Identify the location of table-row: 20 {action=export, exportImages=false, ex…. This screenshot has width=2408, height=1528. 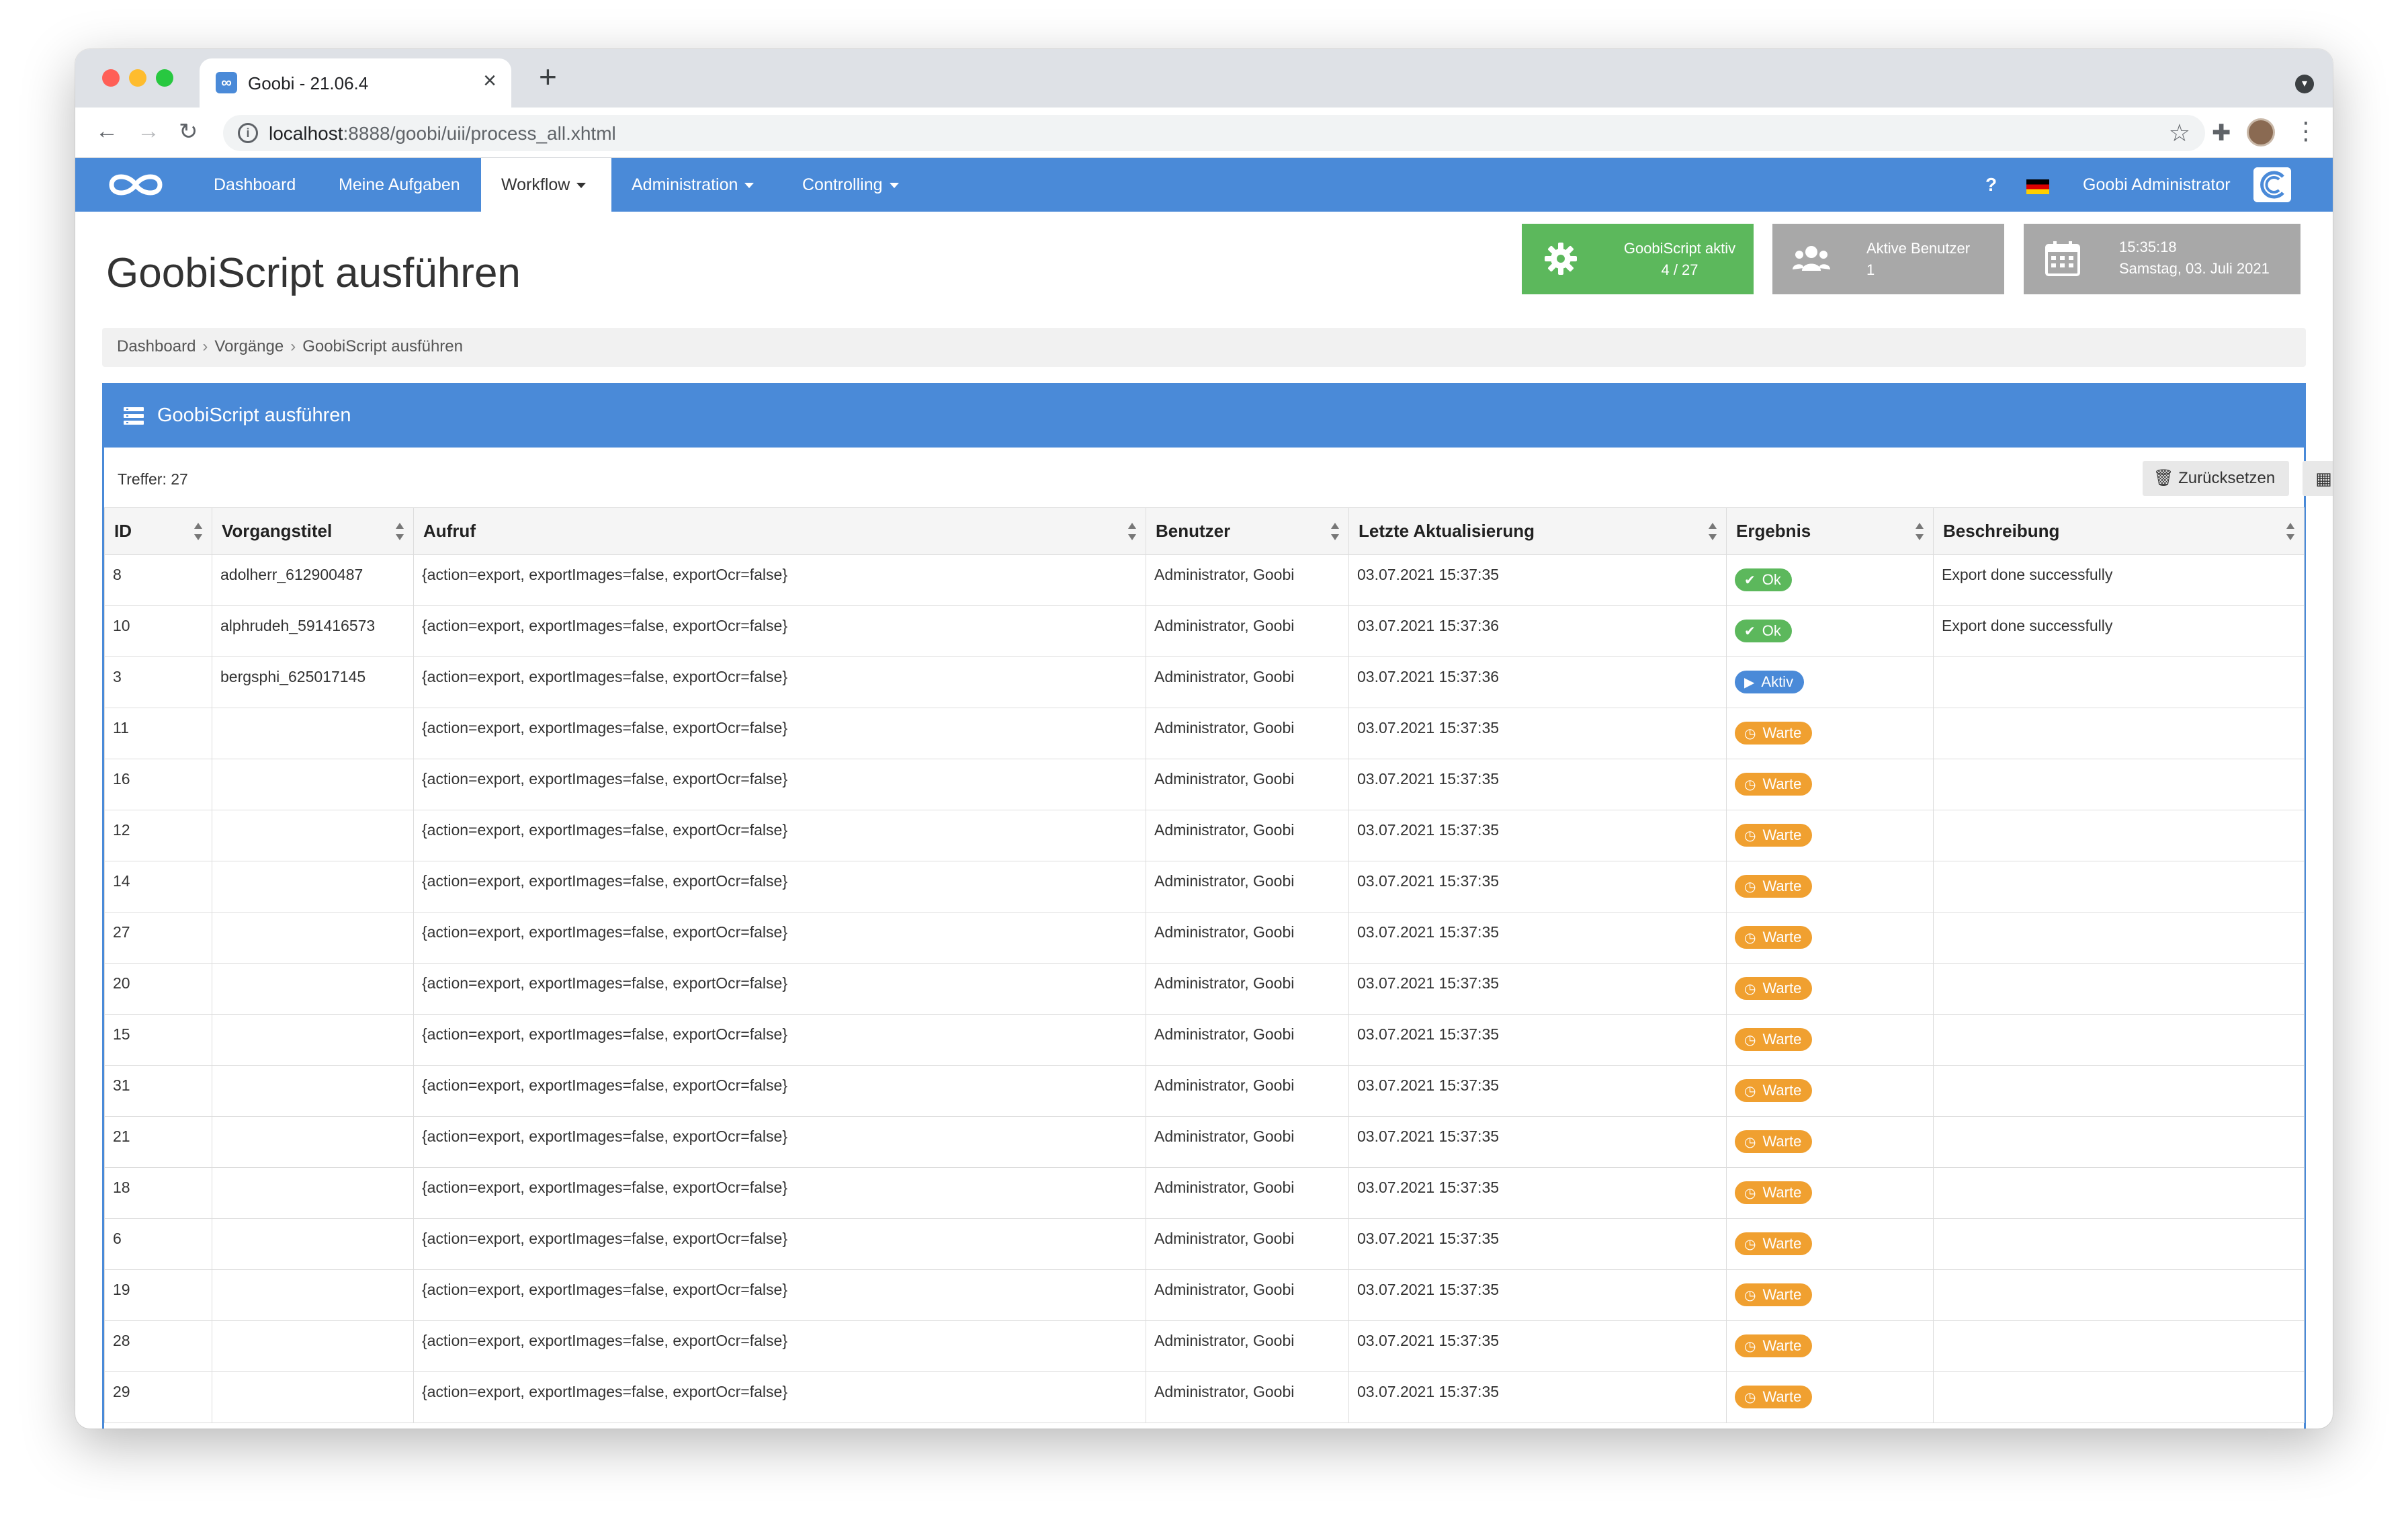
(1204, 989).